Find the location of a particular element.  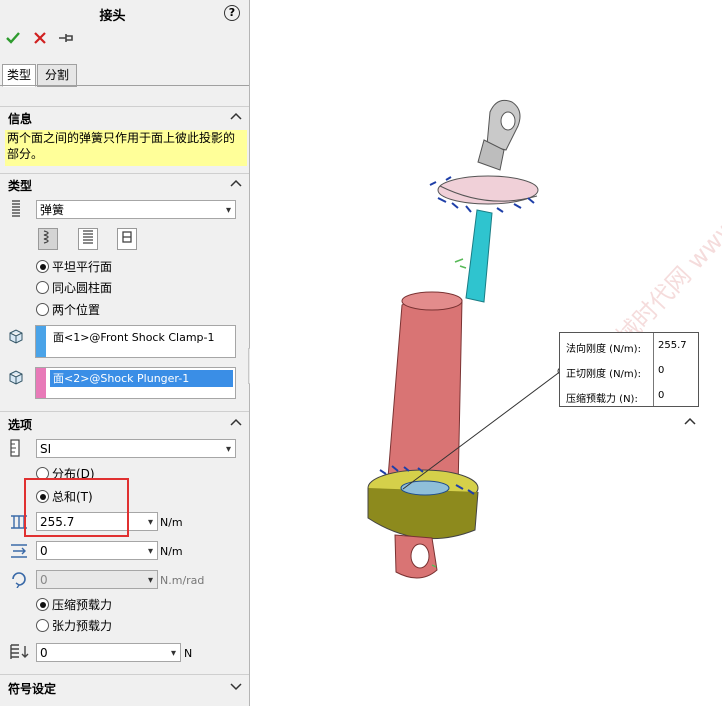

tab-split: 分割 is located at coordinates (57, 75).